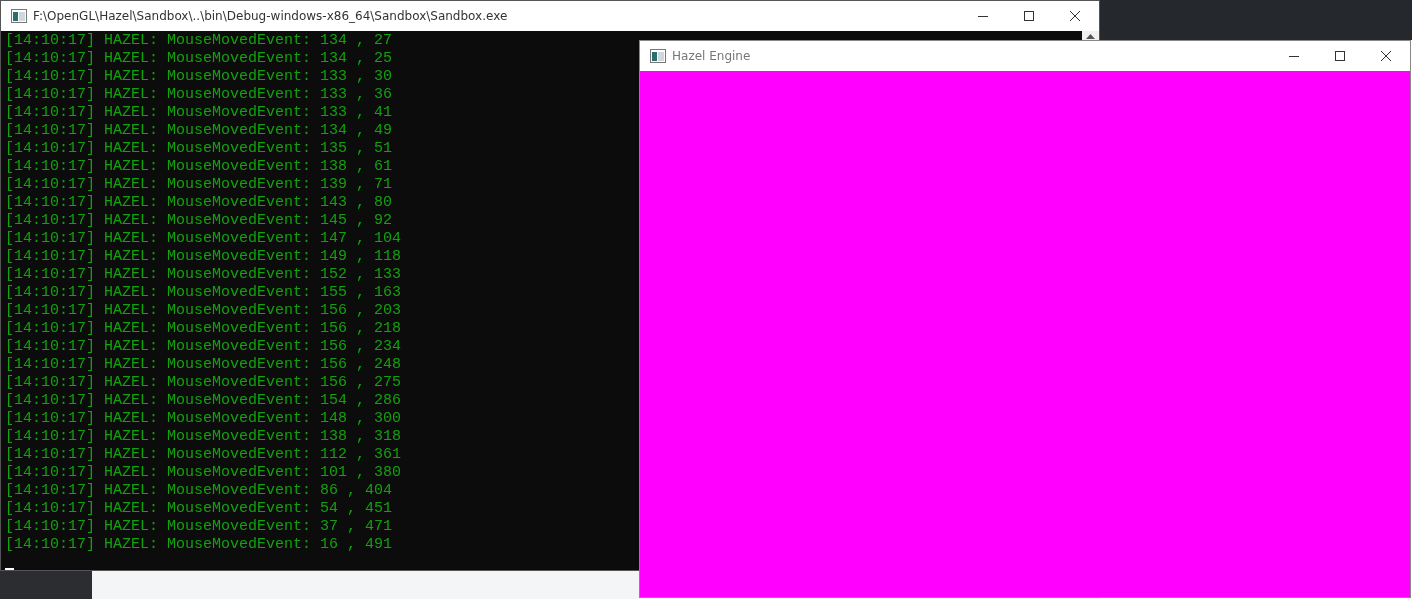 This screenshot has width=1412, height=599. Describe the element at coordinates (199, 131) in the screenshot. I see `log-line: [14:10:17] HAZEL: MouseMovedEvent: 134 , 49` at that location.